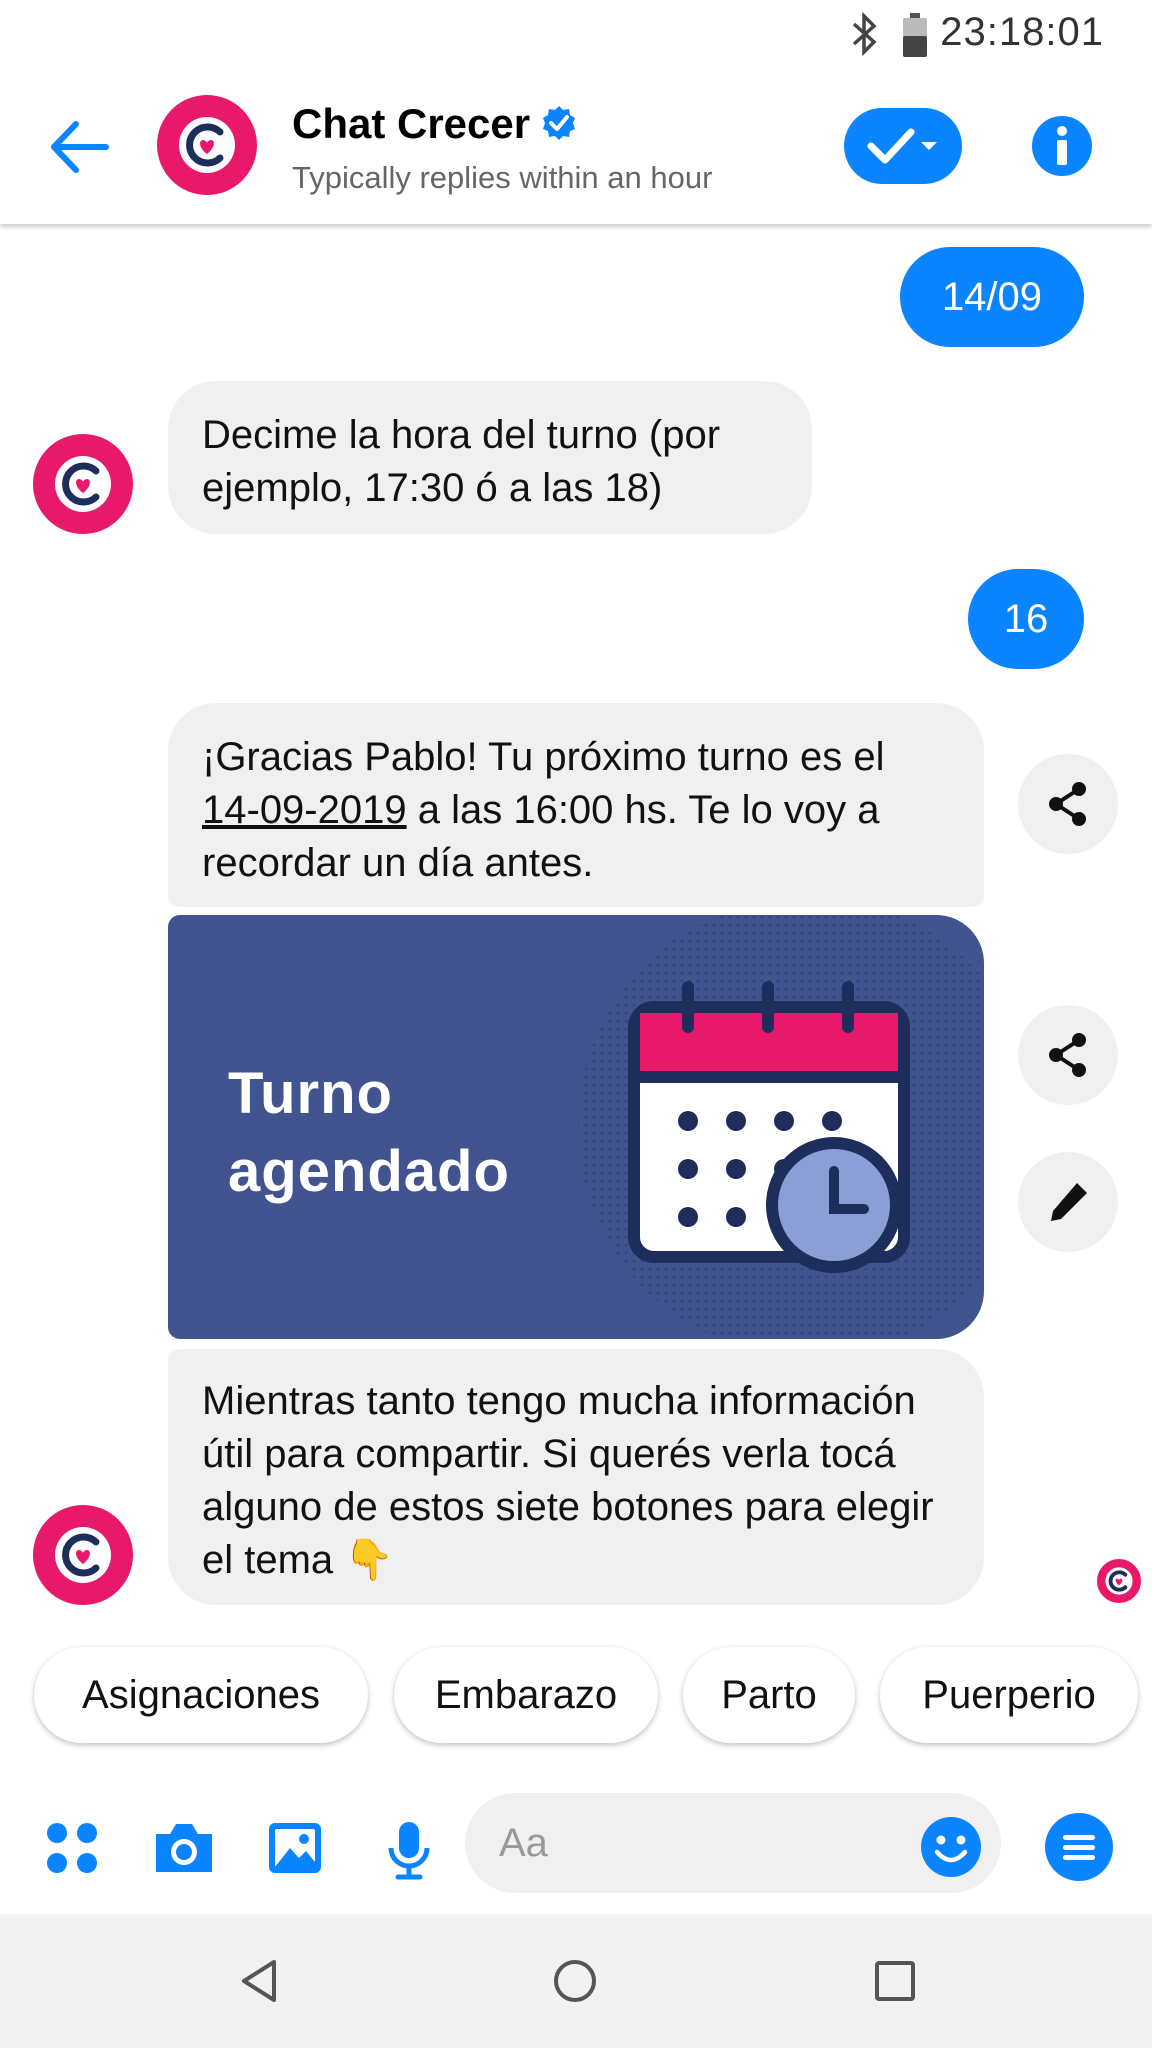  What do you see at coordinates (769, 1695) in the screenshot?
I see `quick-reply-parto: Parto` at bounding box center [769, 1695].